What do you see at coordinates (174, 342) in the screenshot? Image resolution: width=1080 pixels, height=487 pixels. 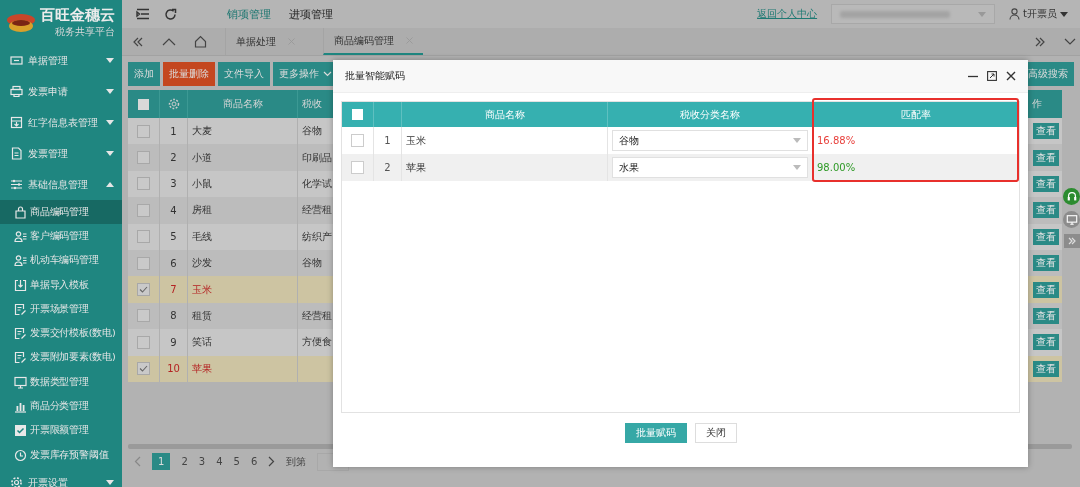 I see `row-number: 9` at bounding box center [174, 342].